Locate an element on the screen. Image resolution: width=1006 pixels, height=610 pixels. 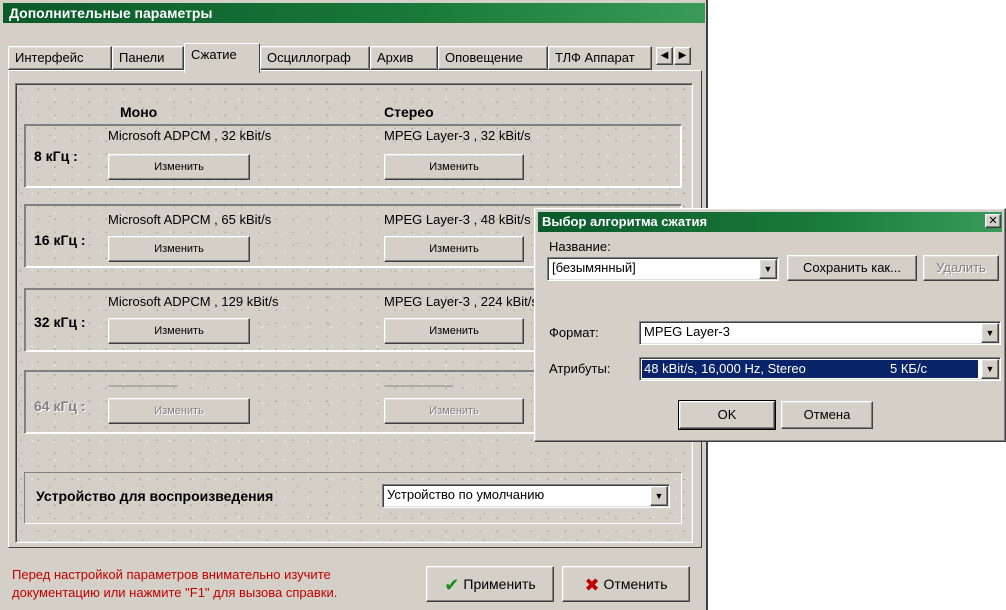
mono-codec-16khz: Microsoft ADPCM , 65 kBit/s is located at coordinates (190, 219).